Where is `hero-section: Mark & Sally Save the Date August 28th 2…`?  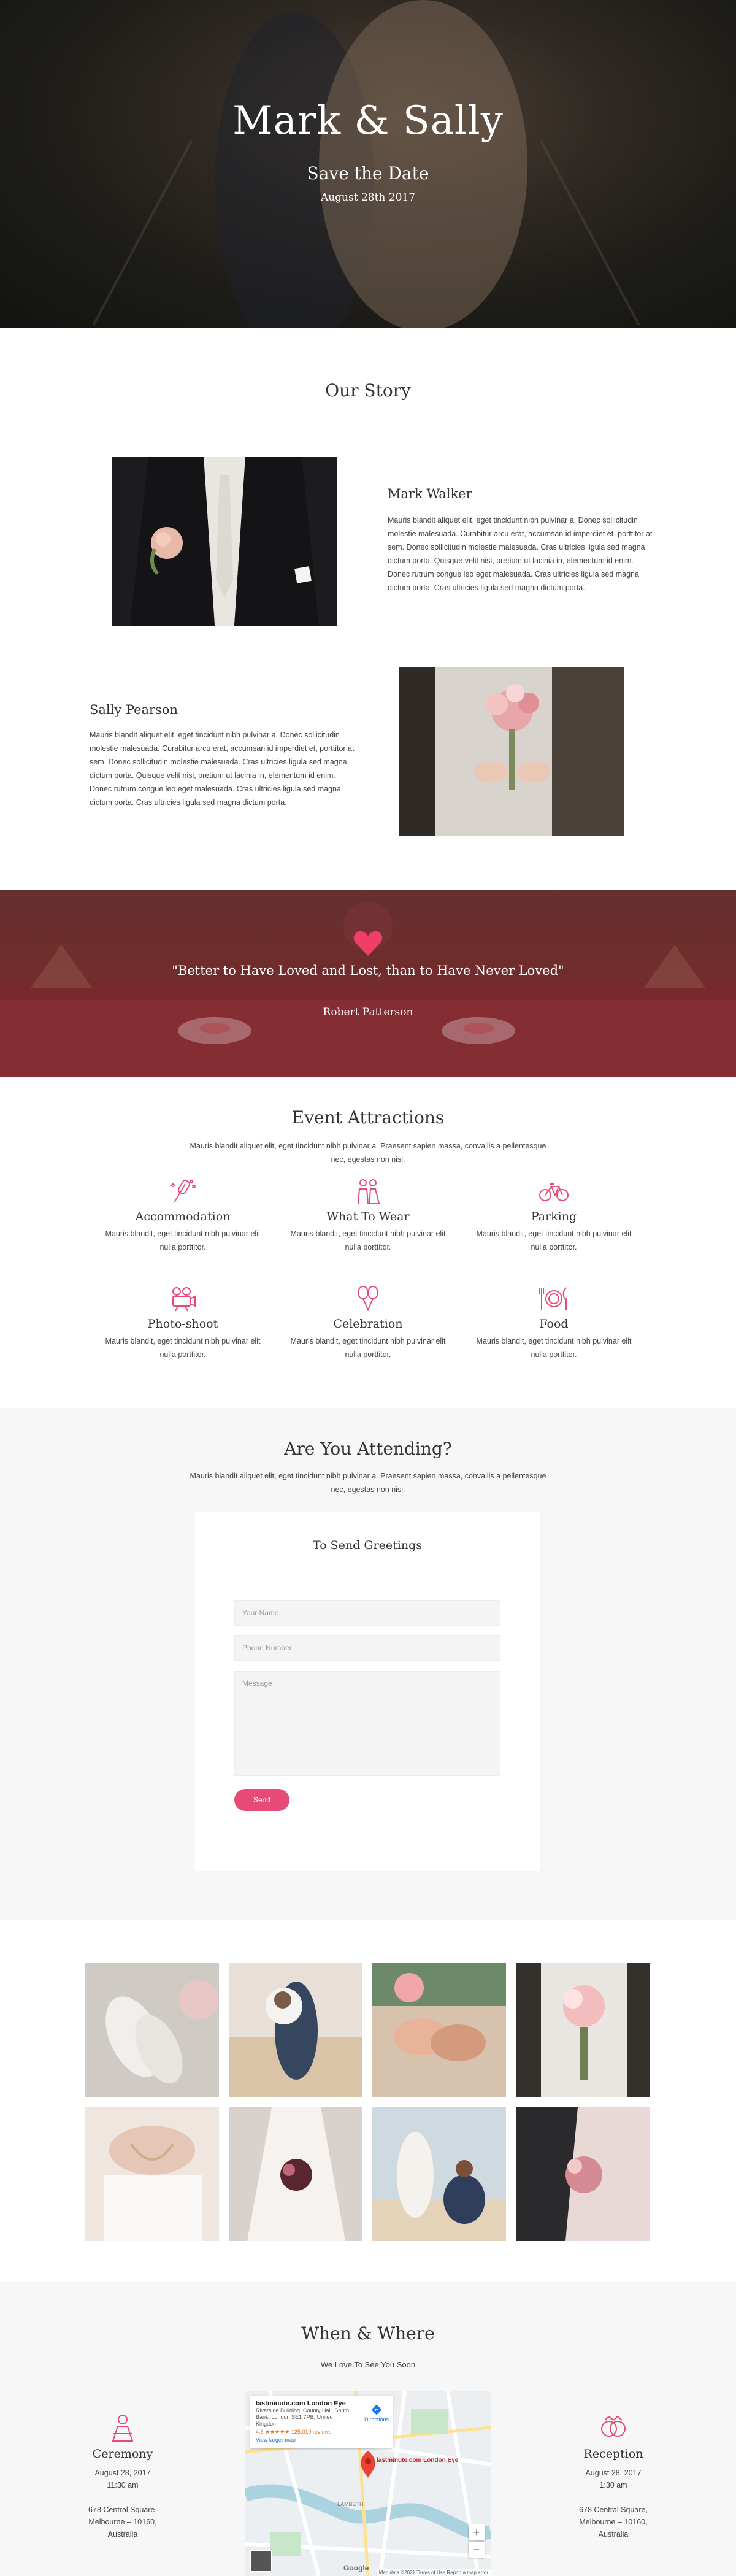
hero-section: Mark & Sally Save the Date August 28th 2… is located at coordinates (368, 164).